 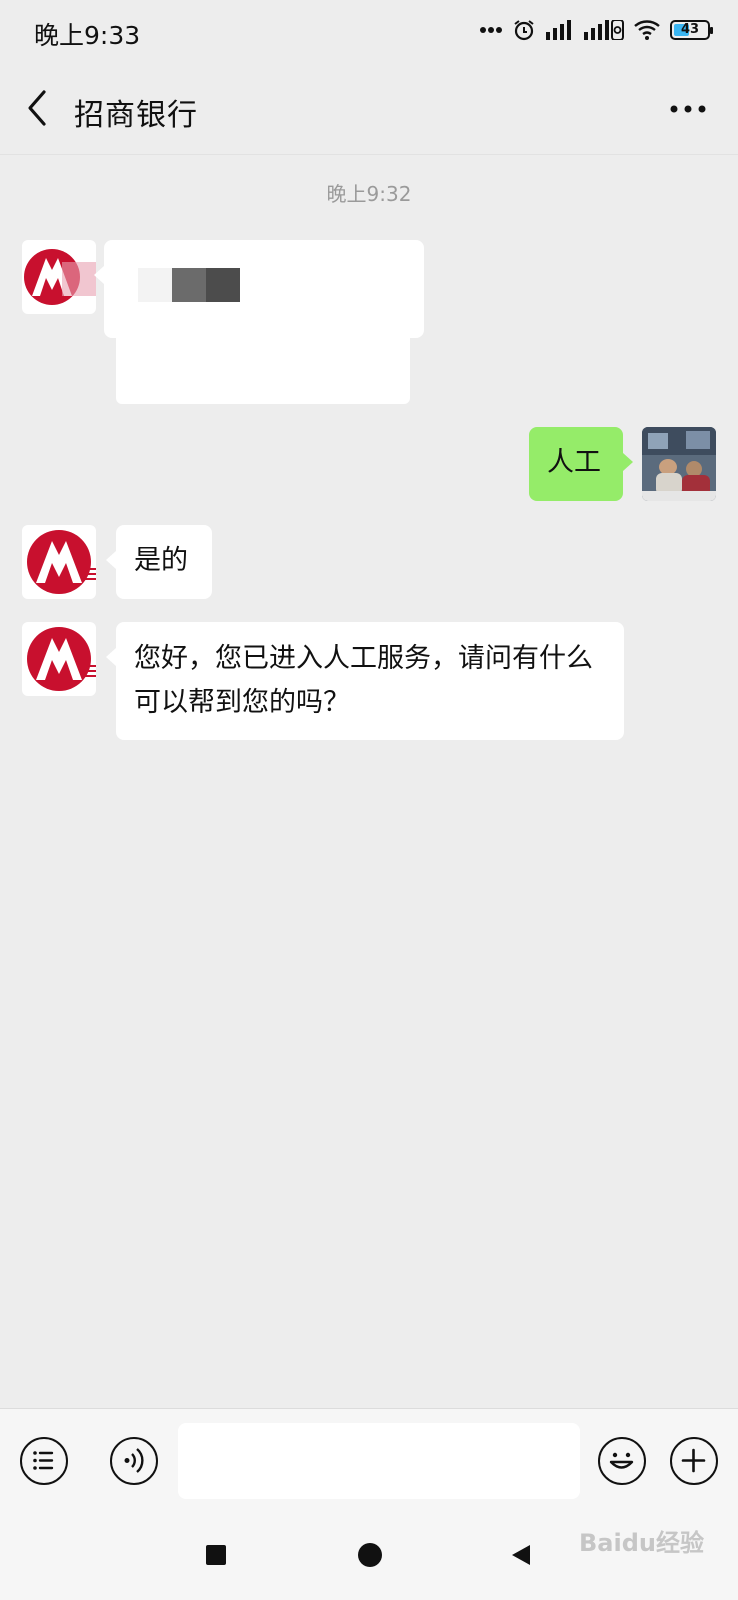 I want to click on more-dots-icon, so click(x=491, y=30).